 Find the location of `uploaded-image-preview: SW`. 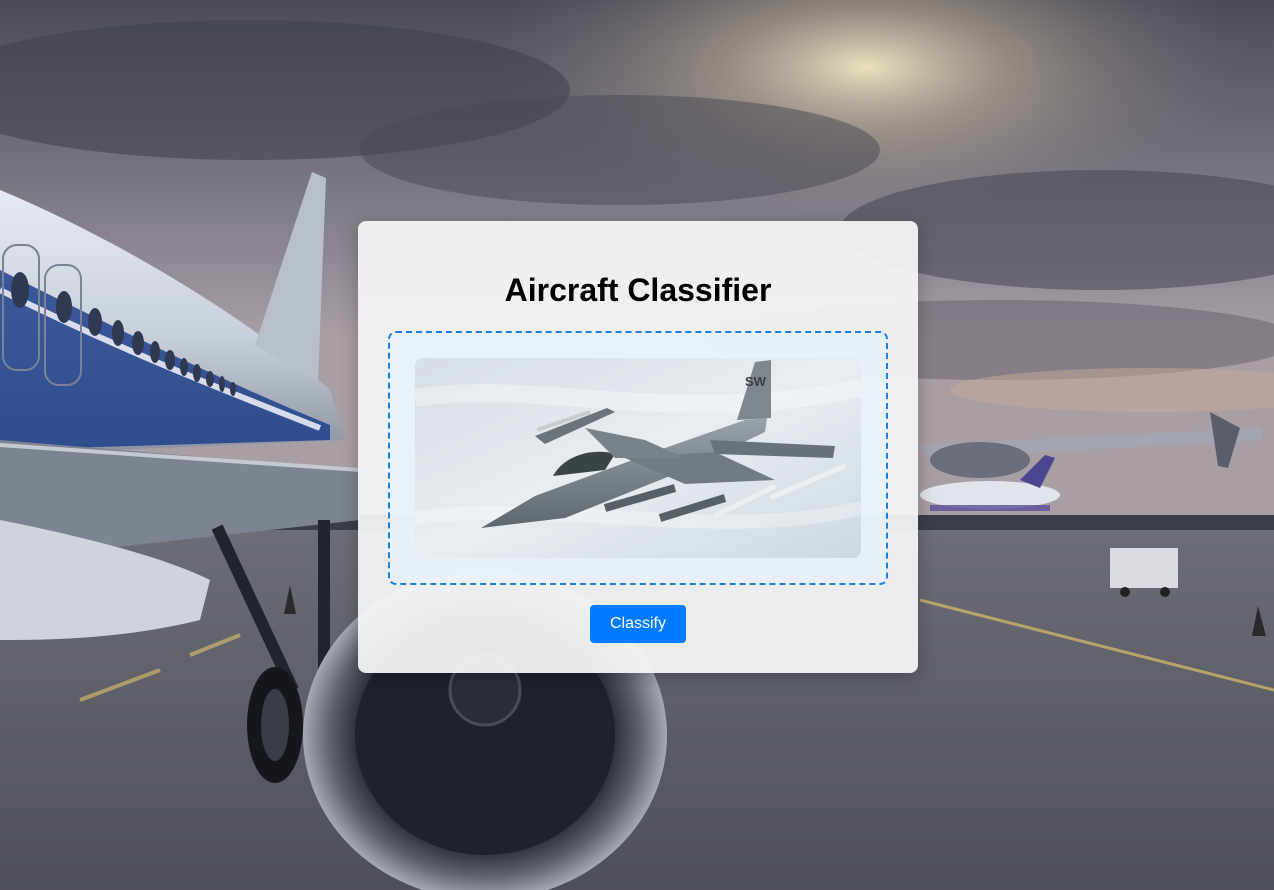

uploaded-image-preview: SW is located at coordinates (638, 458).